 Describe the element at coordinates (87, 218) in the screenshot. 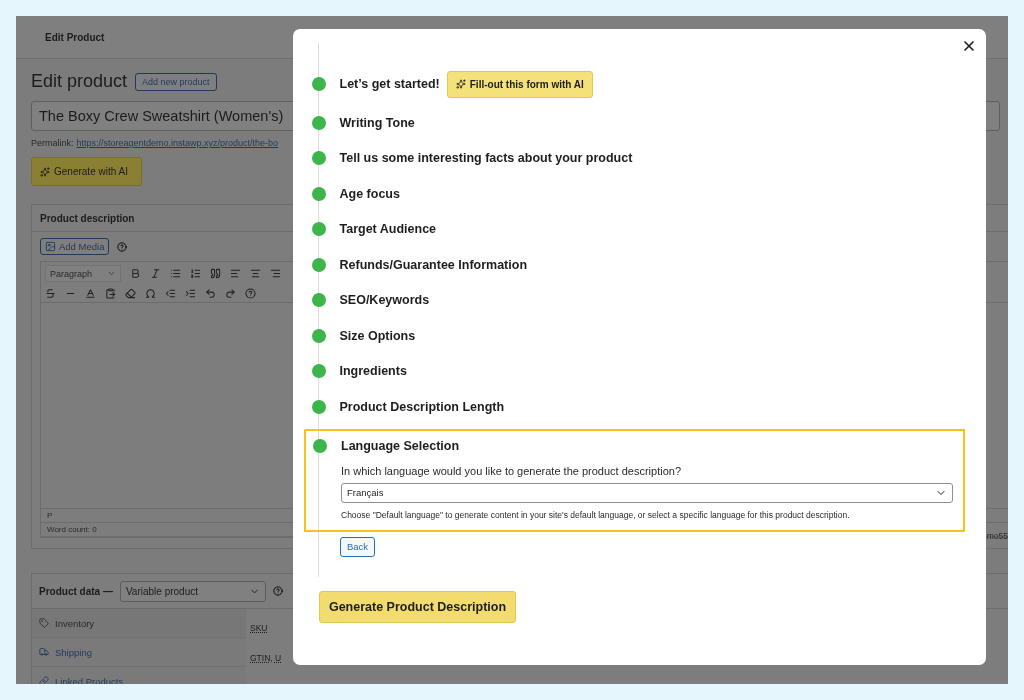

I see `panel-title: Product description` at that location.